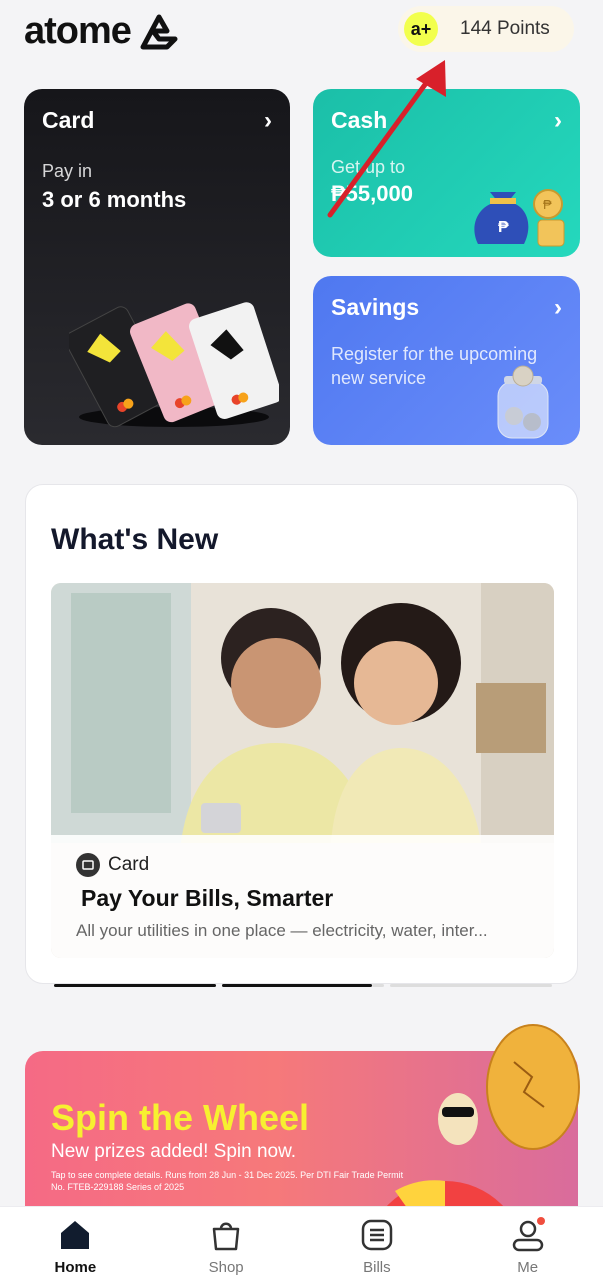 The width and height of the screenshot is (603, 1280). What do you see at coordinates (159, 31) in the screenshot?
I see `atome-logo-icon` at bounding box center [159, 31].